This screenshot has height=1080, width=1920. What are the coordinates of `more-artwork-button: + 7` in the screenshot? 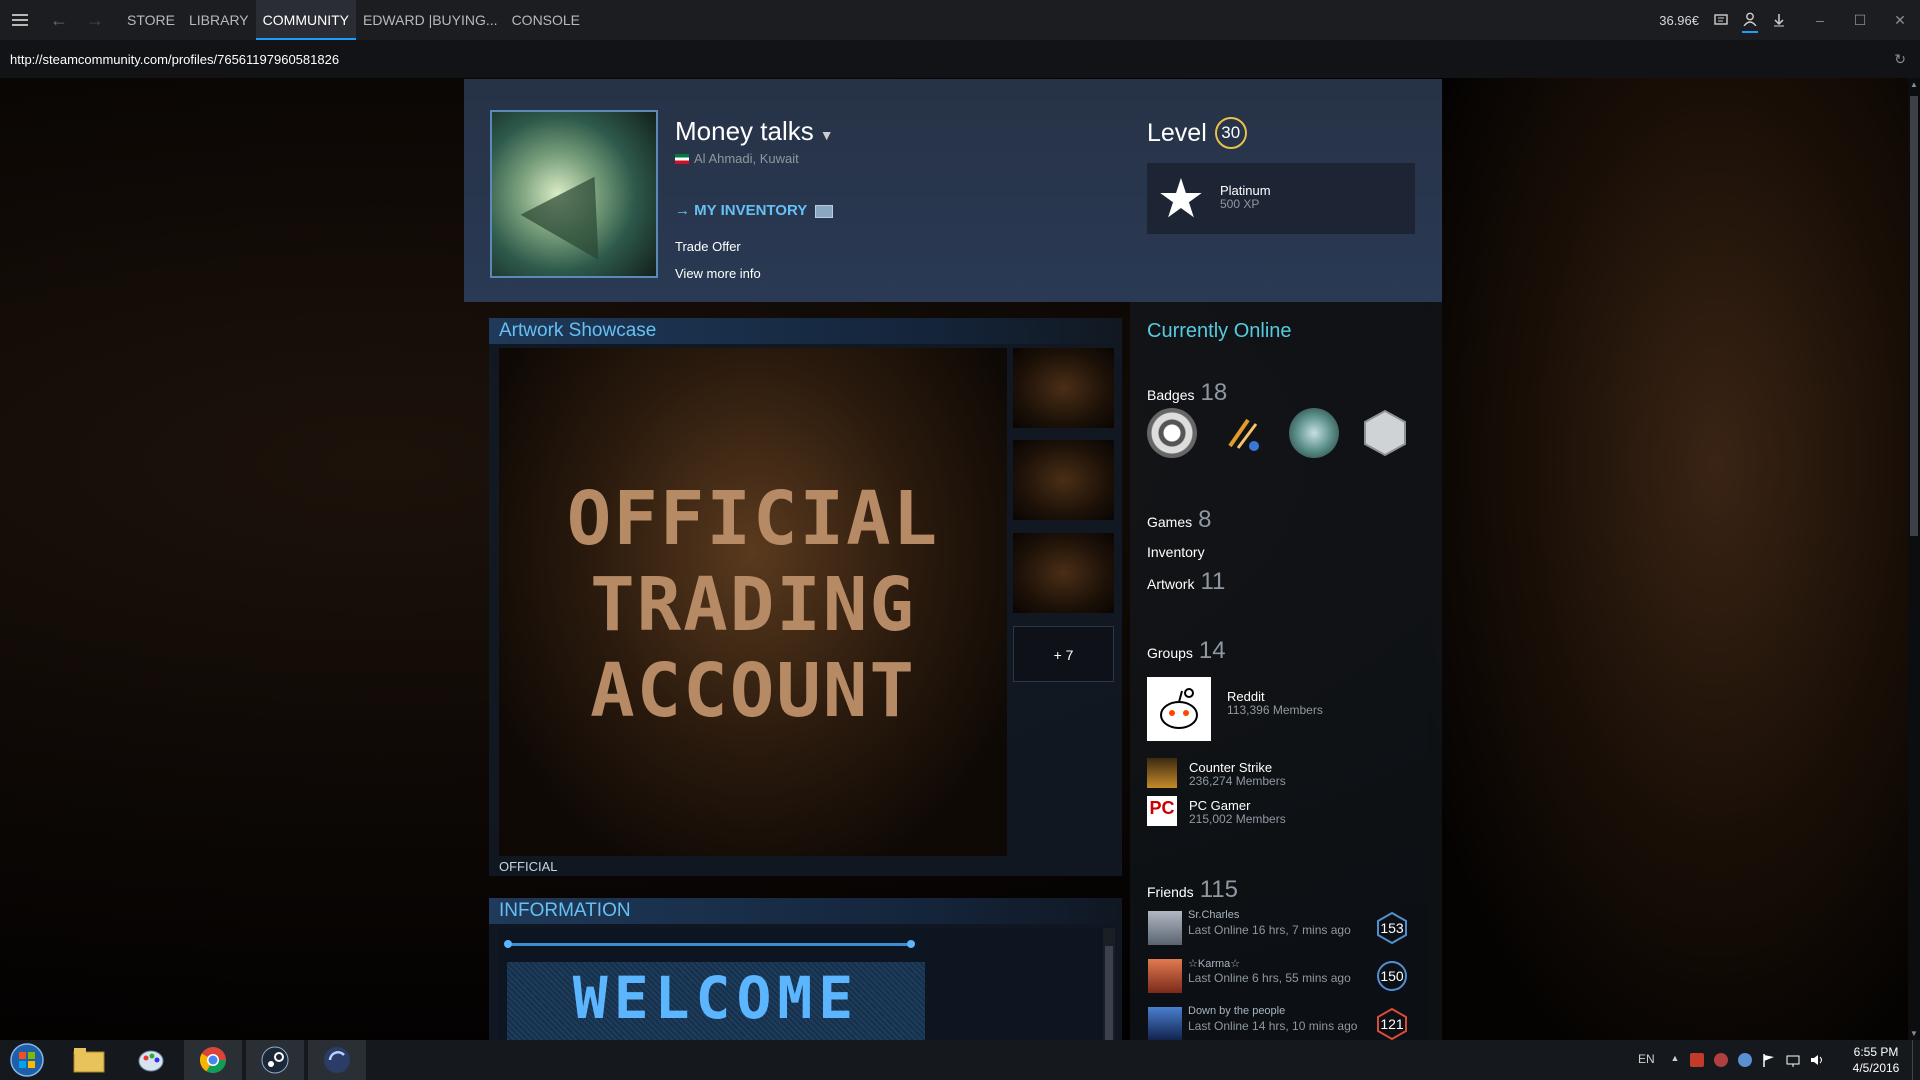 It's located at (1063, 654).